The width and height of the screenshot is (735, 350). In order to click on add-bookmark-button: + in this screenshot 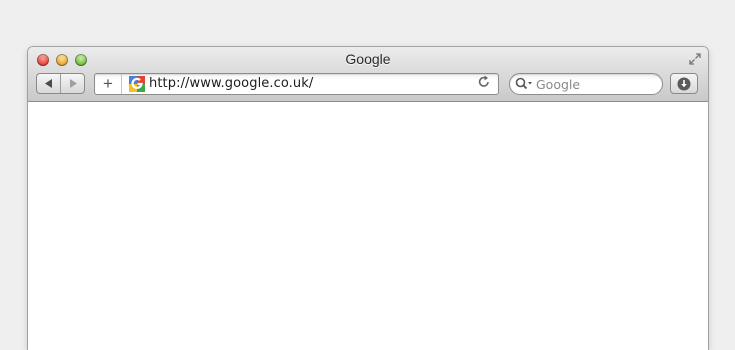, I will do `click(108, 84)`.